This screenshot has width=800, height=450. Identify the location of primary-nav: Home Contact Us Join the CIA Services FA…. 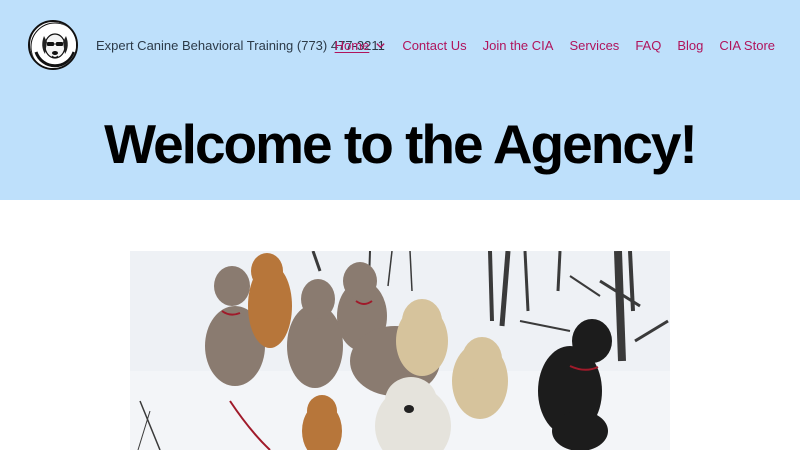
(555, 45).